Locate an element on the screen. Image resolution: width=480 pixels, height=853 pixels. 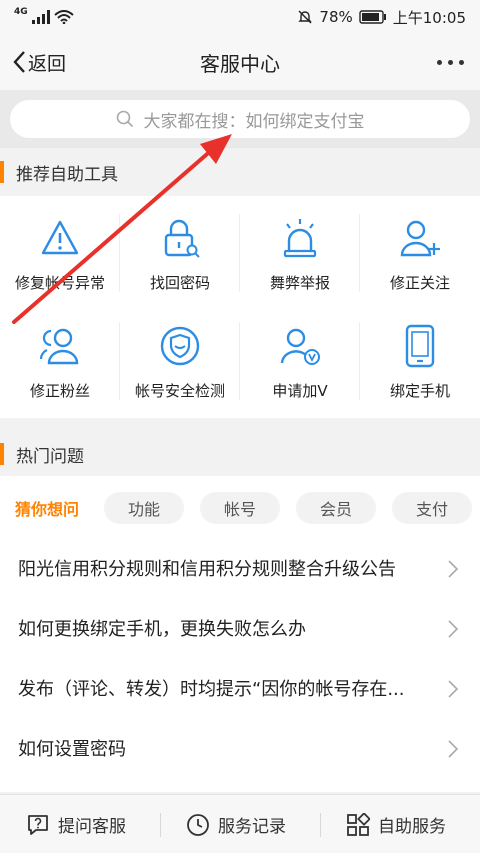
search-placeholder: 大家都在搜：如何绑定支付宝 is located at coordinates (254, 121).